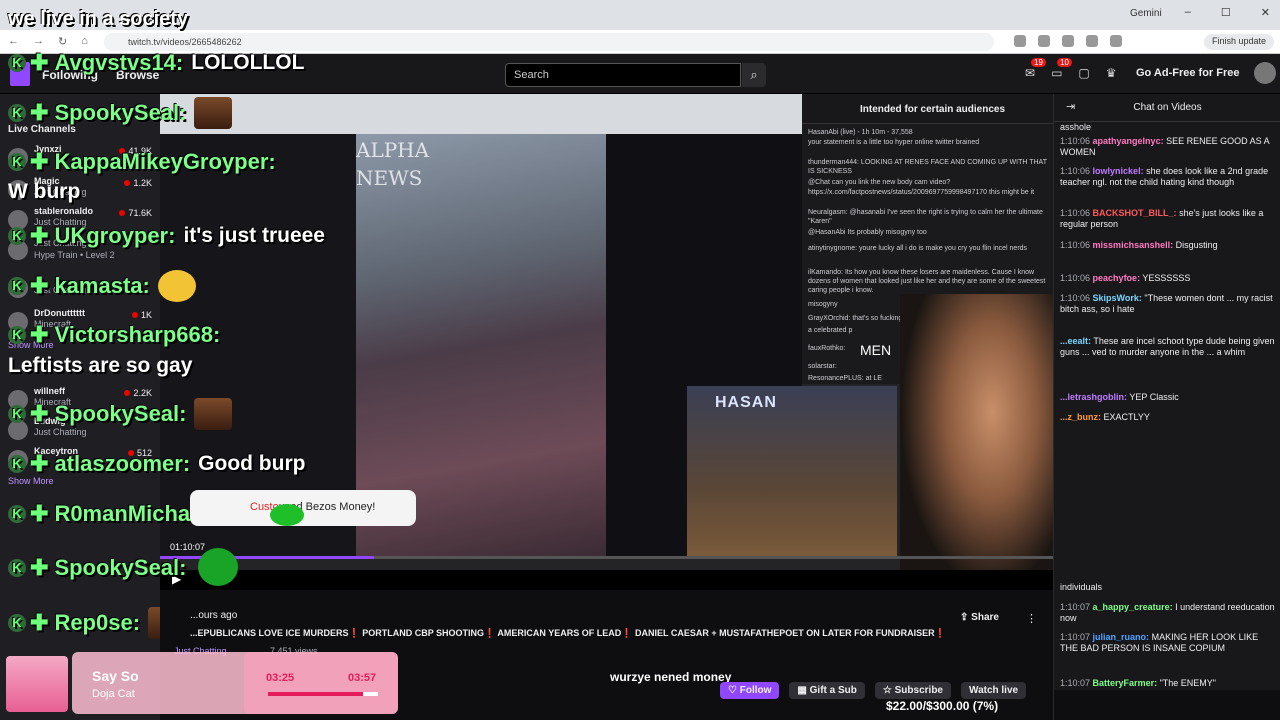 This screenshot has width=1280, height=720. Describe the element at coordinates (1133, 607) in the screenshot. I see `chat-username: a_happy_creature:` at that location.